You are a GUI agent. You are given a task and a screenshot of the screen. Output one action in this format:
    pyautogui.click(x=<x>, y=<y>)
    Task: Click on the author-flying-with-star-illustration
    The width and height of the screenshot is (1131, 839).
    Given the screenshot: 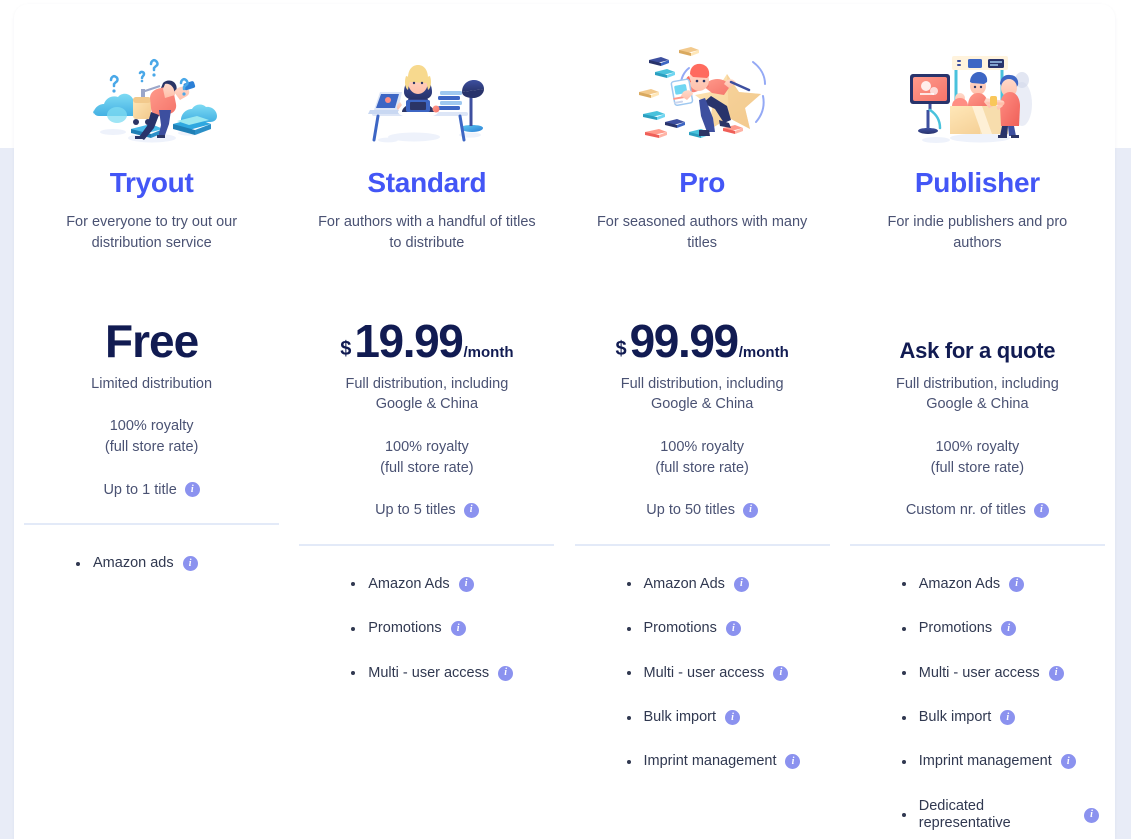 What is the action you would take?
    pyautogui.click(x=702, y=92)
    